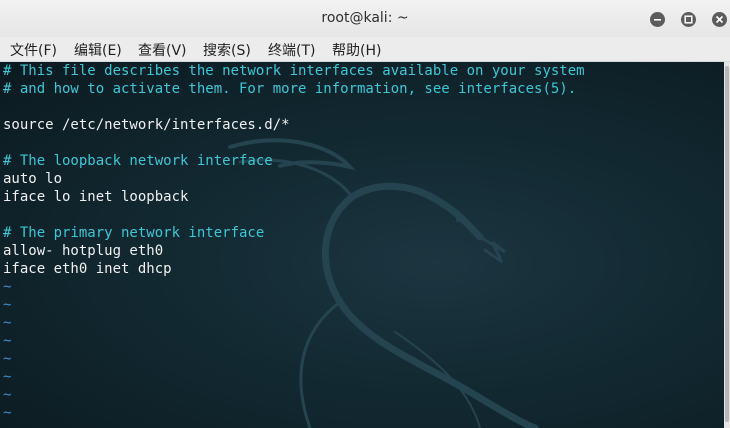 The image size is (730, 428). I want to click on close-icon, so click(719, 19).